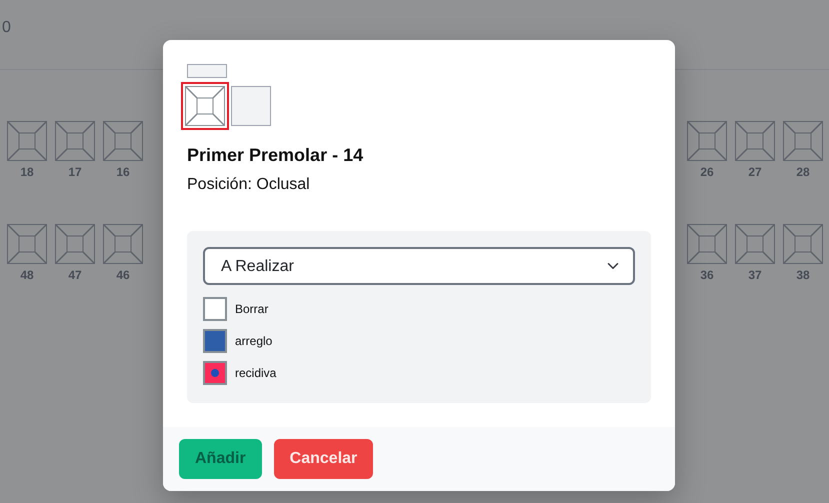 This screenshot has height=503, width=829. I want to click on legend-label: Borrar, so click(251, 309).